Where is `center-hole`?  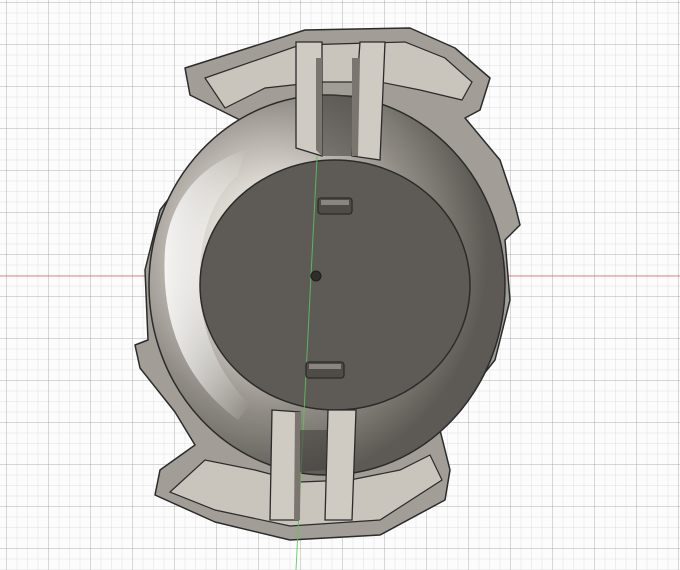 center-hole is located at coordinates (316, 276).